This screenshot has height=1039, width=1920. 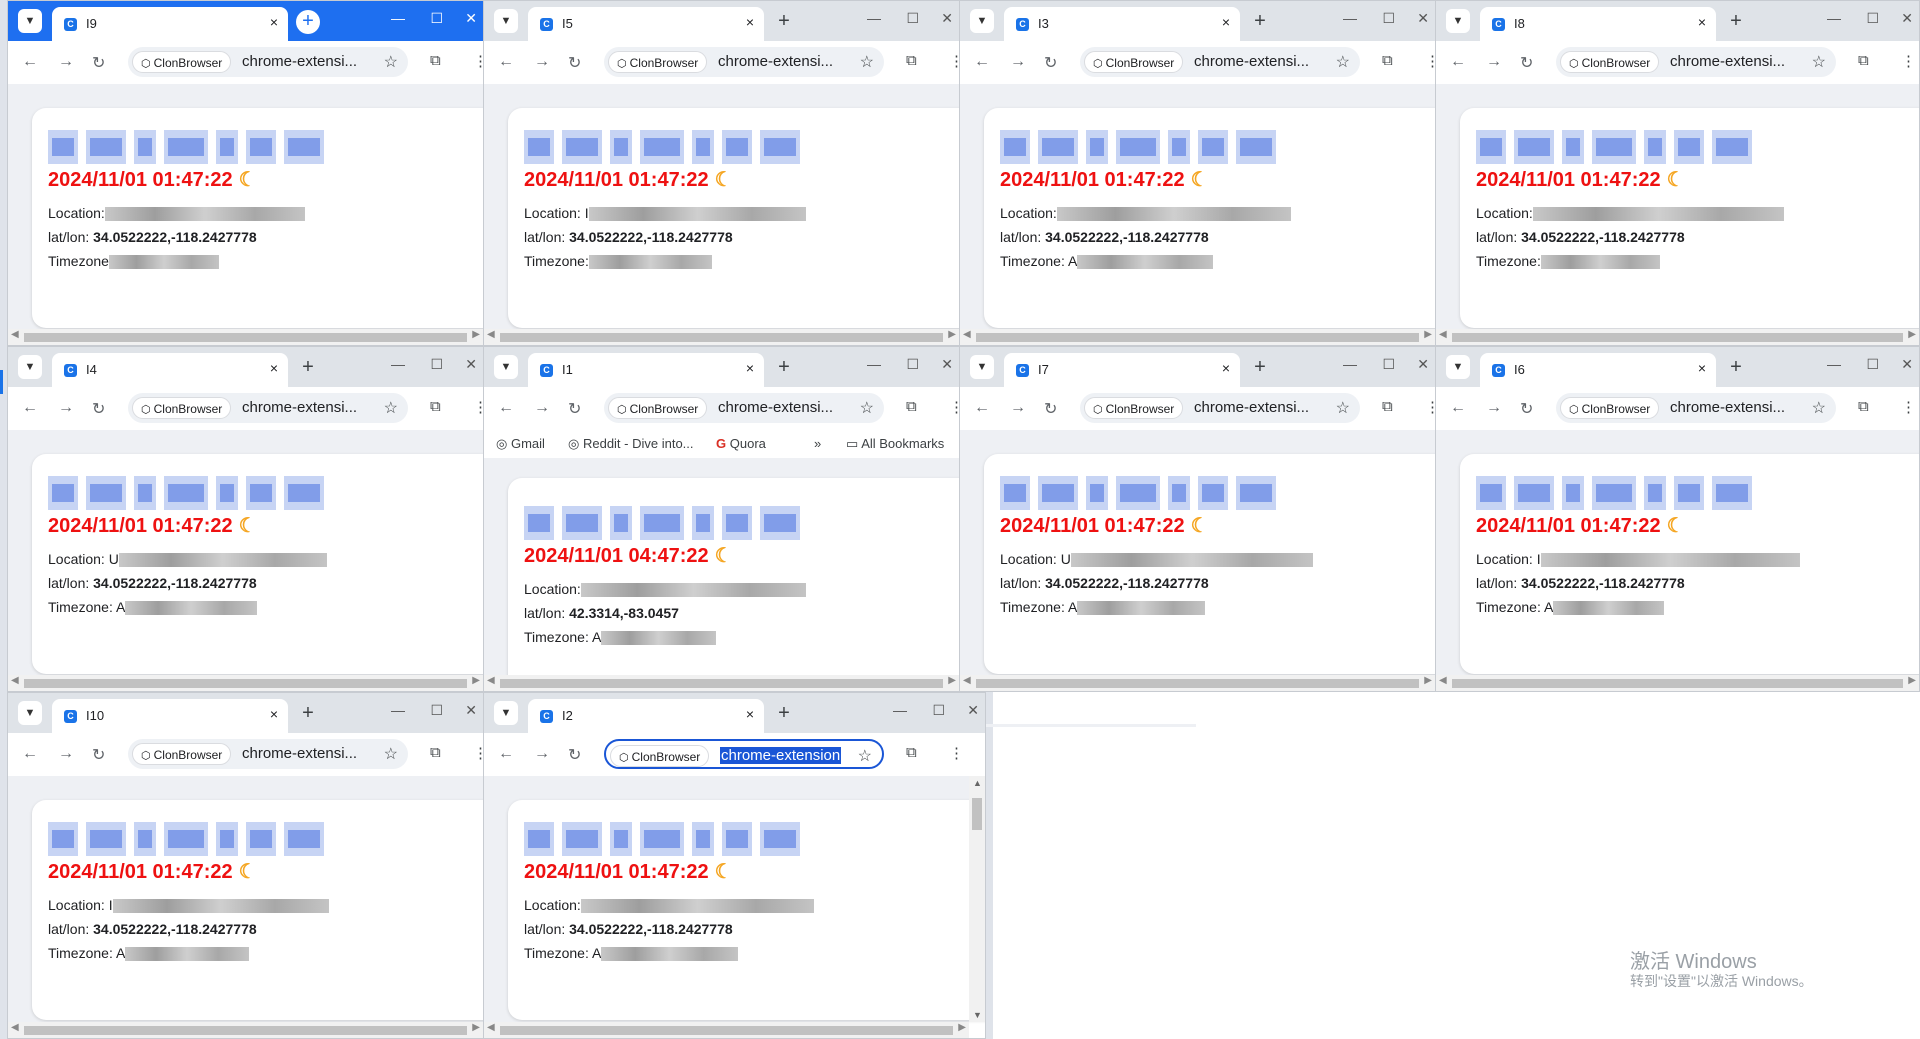 I want to click on title-bar: ▼ C I10 × + — ☐ ✕, so click(x=245, y=713).